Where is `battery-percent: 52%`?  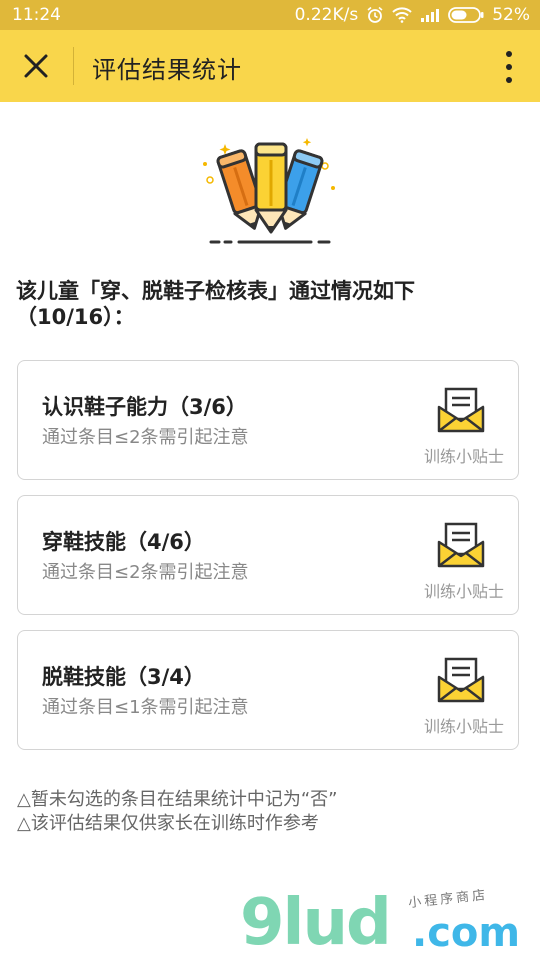 battery-percent: 52% is located at coordinates (511, 15).